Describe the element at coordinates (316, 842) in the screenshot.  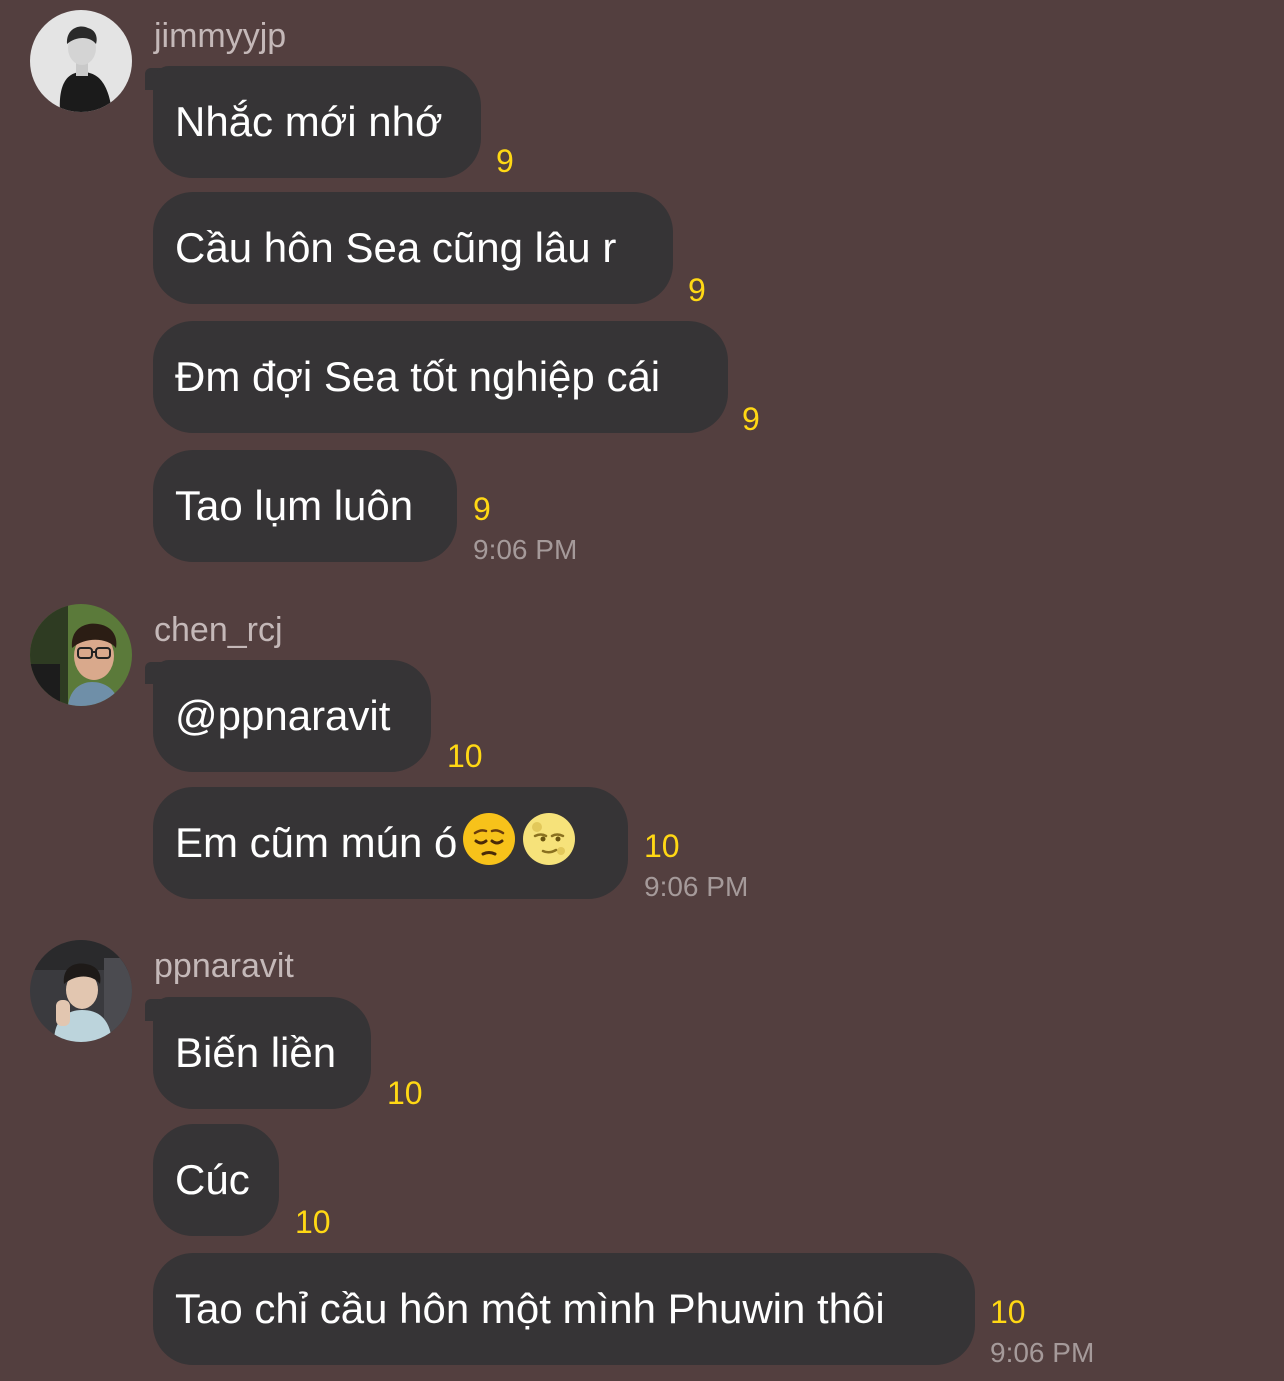
I see `message-text: Em cũm mún ó` at that location.